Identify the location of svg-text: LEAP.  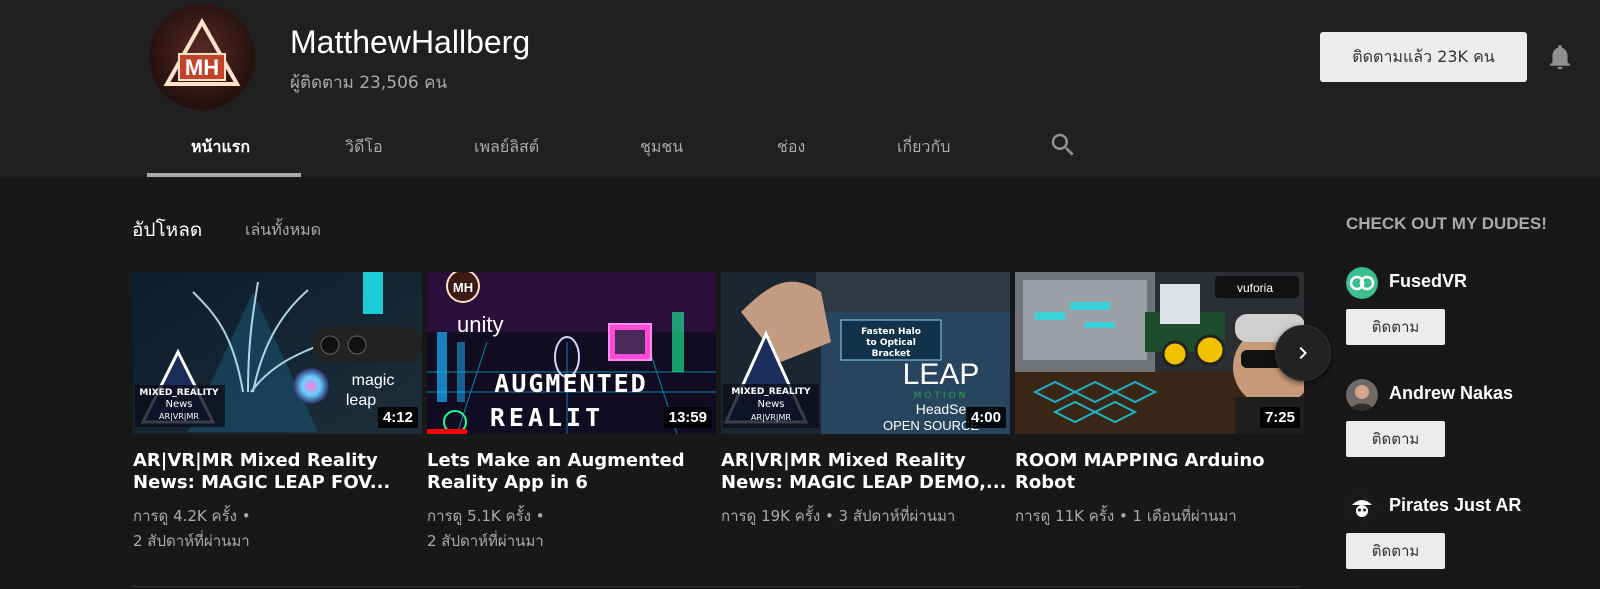
(941, 374).